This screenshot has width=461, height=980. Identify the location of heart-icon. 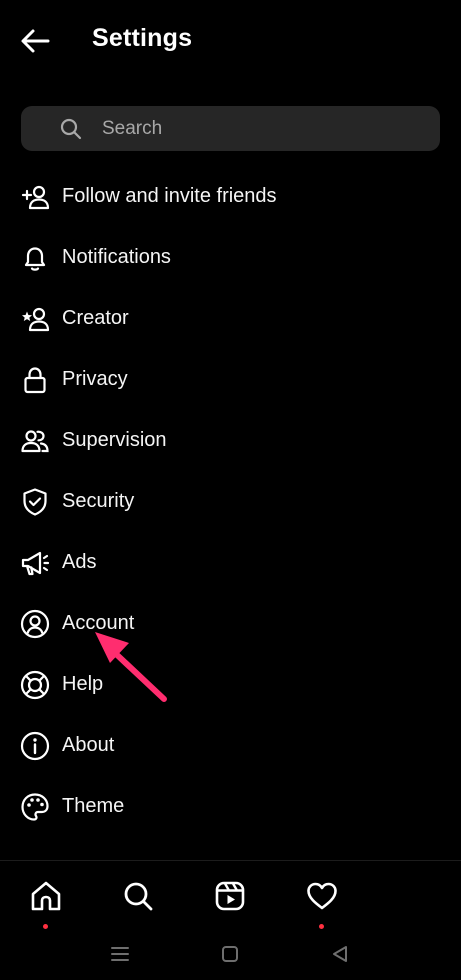
(322, 896).